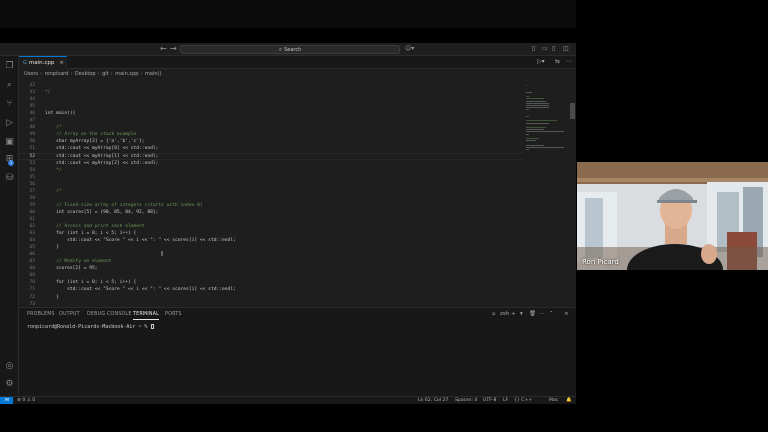 The image size is (768, 432). Describe the element at coordinates (90, 134) in the screenshot. I see `code-line: // Array on the stack example` at that location.